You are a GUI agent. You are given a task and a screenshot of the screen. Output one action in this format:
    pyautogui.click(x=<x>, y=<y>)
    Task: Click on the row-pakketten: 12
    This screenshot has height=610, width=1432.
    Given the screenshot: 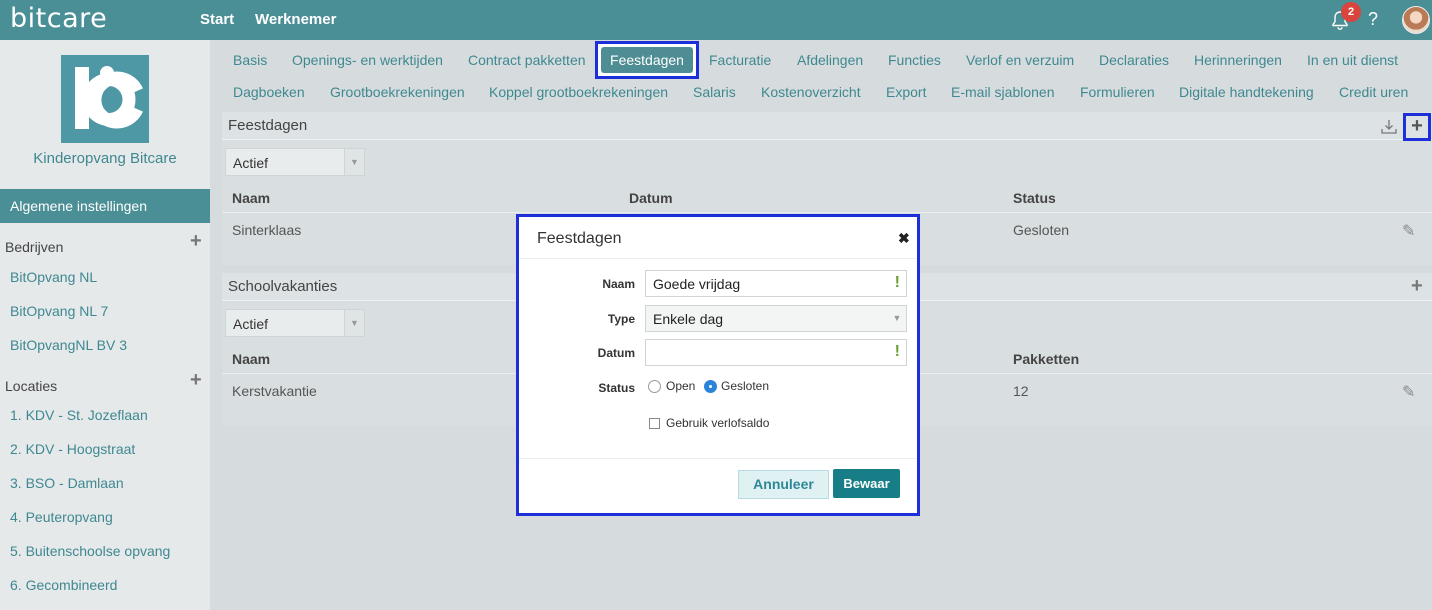 What is the action you would take?
    pyautogui.click(x=1021, y=391)
    